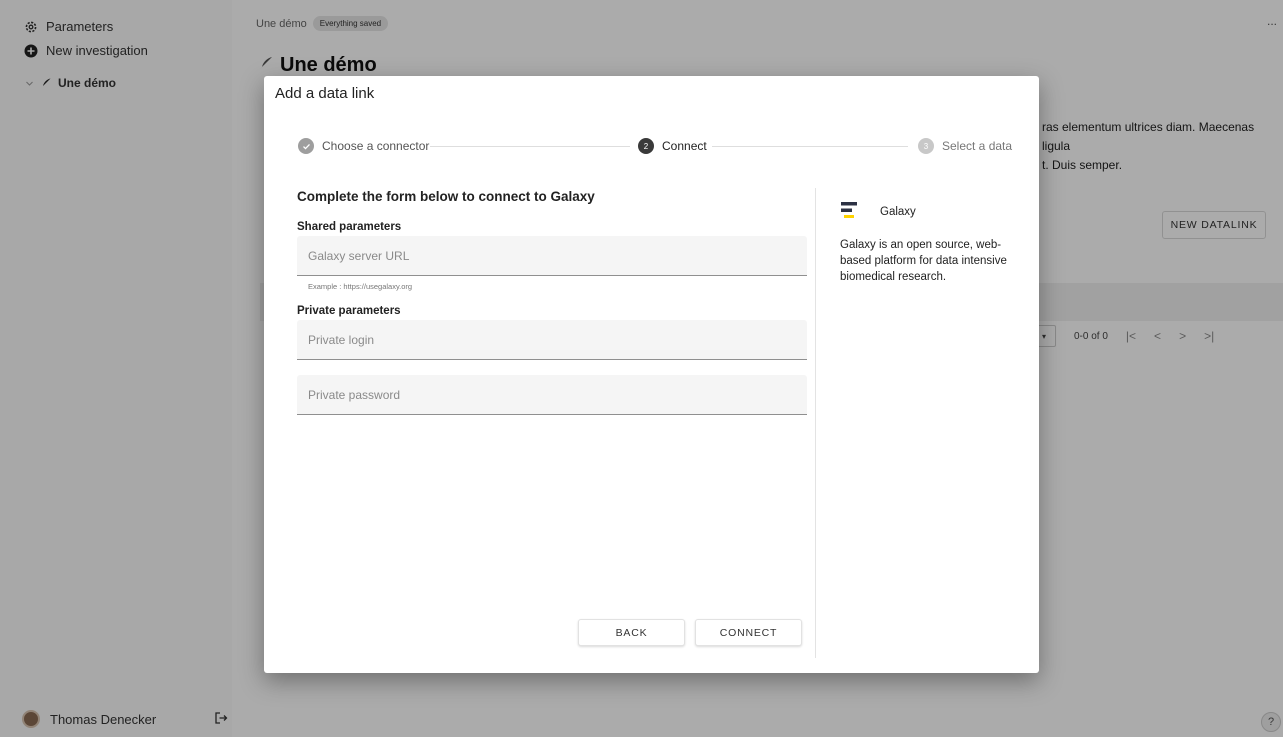 Image resolution: width=1283 pixels, height=737 pixels. What do you see at coordinates (748, 632) in the screenshot?
I see `connect-button: CONNECT` at bounding box center [748, 632].